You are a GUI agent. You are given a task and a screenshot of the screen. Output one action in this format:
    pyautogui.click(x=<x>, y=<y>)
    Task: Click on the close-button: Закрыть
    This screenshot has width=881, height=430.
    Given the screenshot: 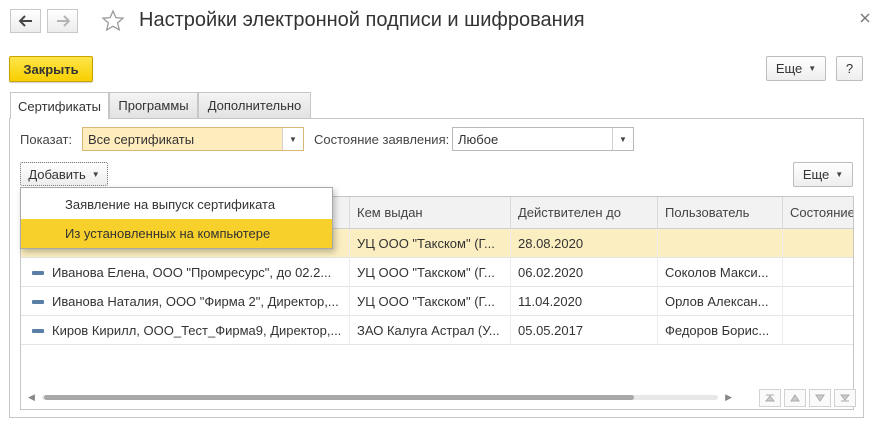 What is the action you would take?
    pyautogui.click(x=51, y=69)
    